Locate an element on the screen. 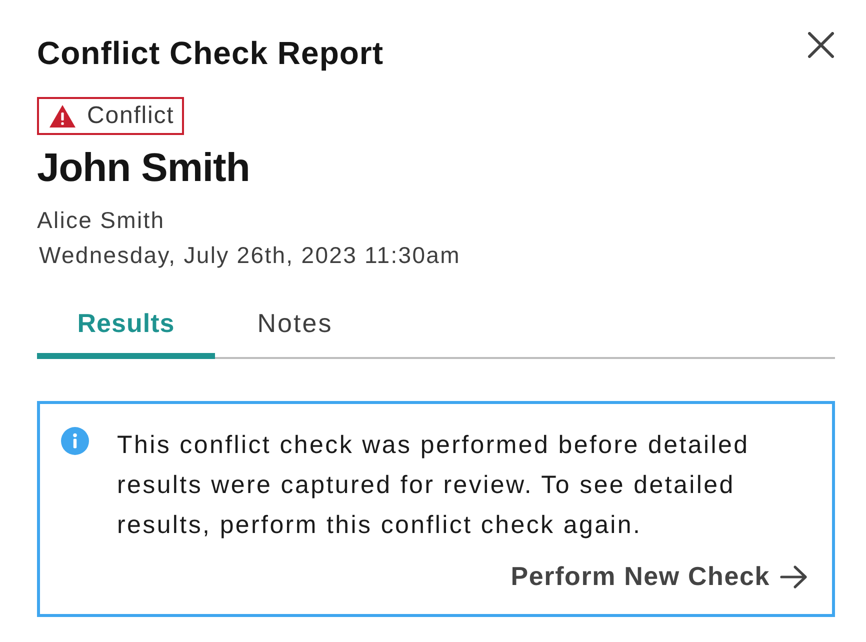 This screenshot has width=866, height=642. status-label: Conflict is located at coordinates (130, 116).